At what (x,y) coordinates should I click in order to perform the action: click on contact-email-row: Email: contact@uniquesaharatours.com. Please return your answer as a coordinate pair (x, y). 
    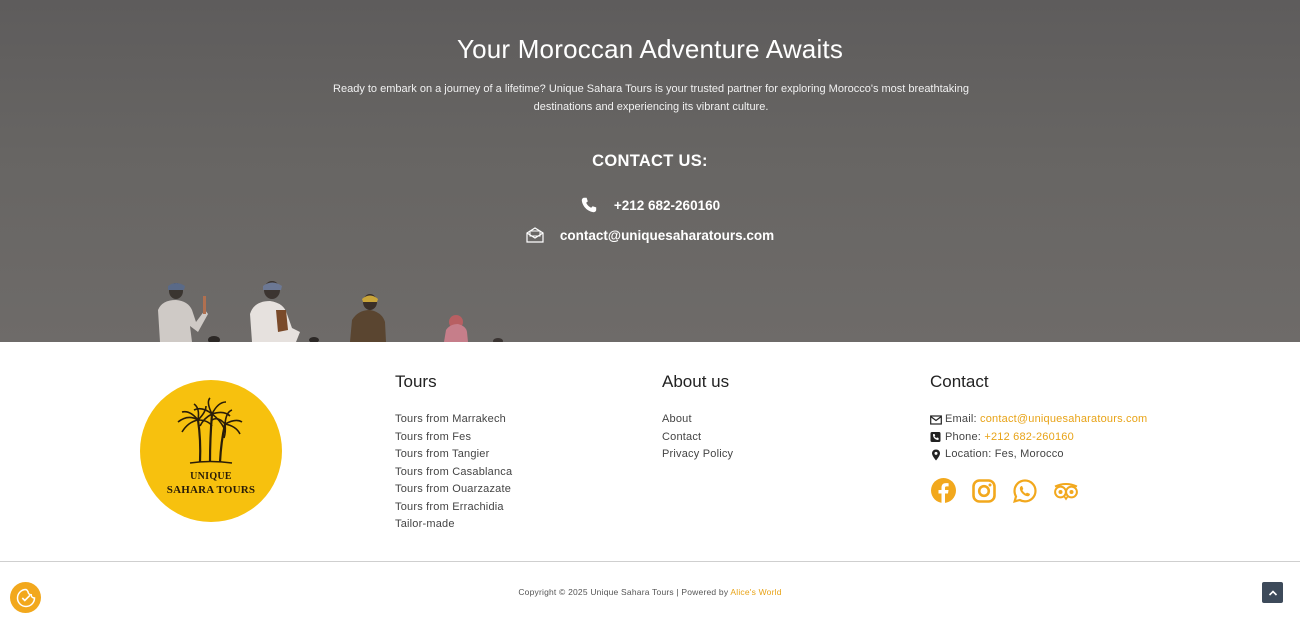
    Looking at the image, I should click on (1038, 420).